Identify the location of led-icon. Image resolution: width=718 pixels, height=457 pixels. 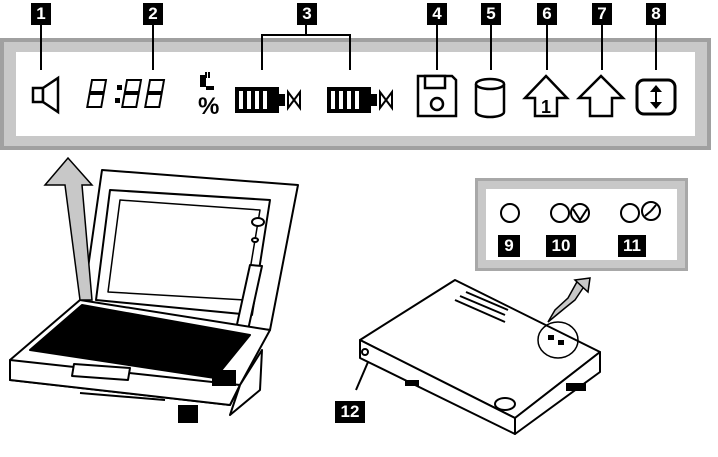
(510, 213).